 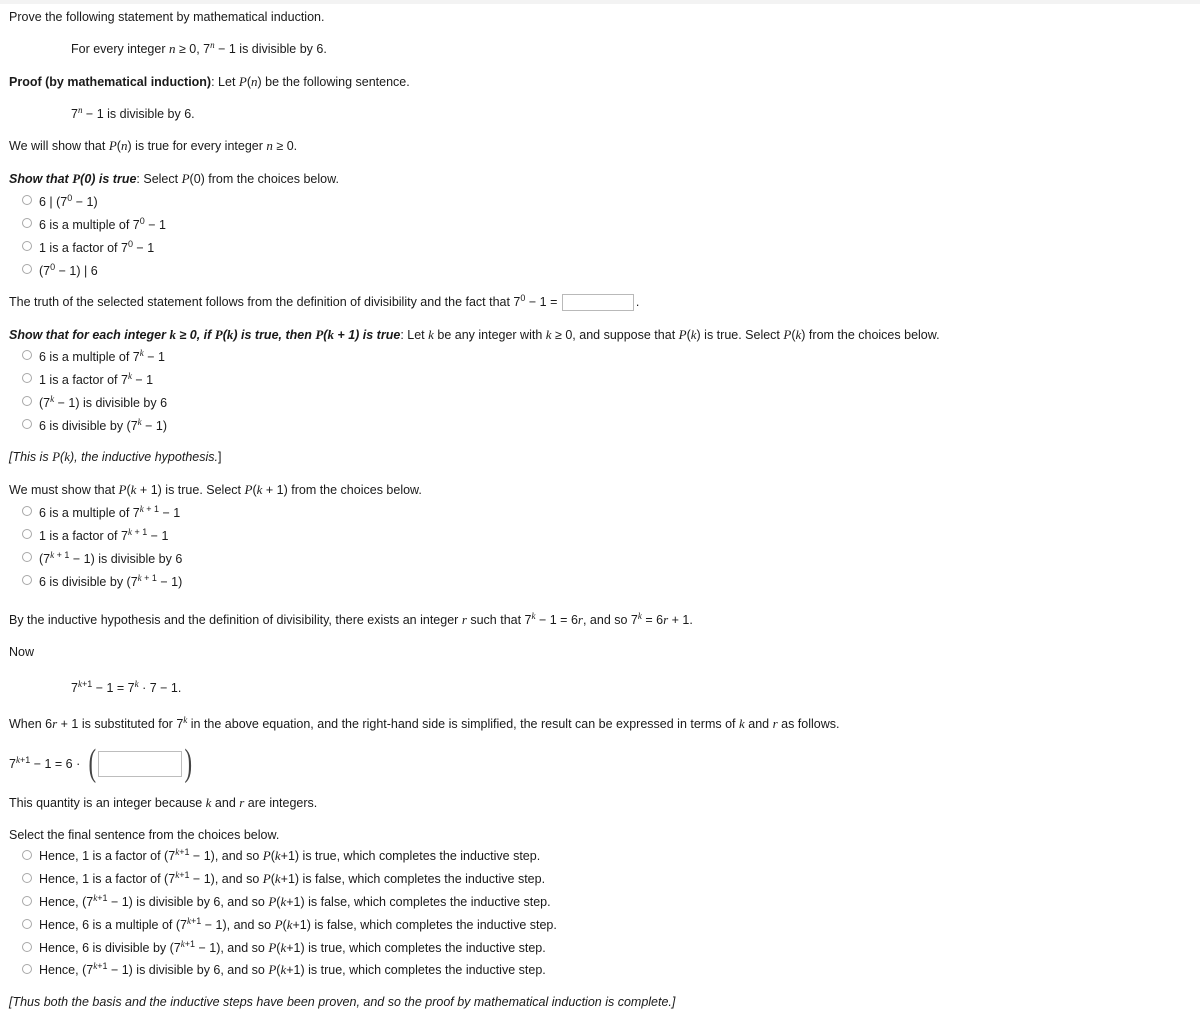 I want to click on result-equation-lhs: 7k+1 − 1 = 6 ·, so click(x=46, y=762).